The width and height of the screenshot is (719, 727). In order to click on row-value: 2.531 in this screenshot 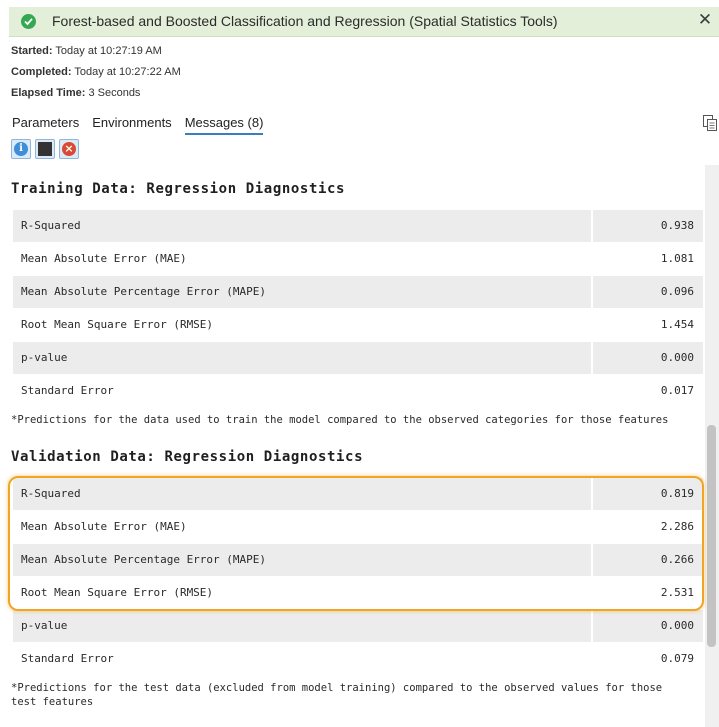, I will do `click(648, 593)`.